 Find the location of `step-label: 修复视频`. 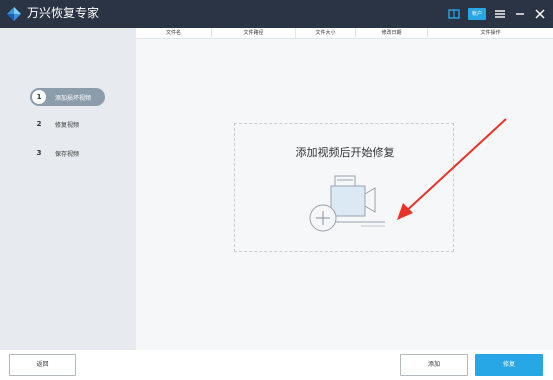

step-label: 修复视频 is located at coordinates (67, 125).